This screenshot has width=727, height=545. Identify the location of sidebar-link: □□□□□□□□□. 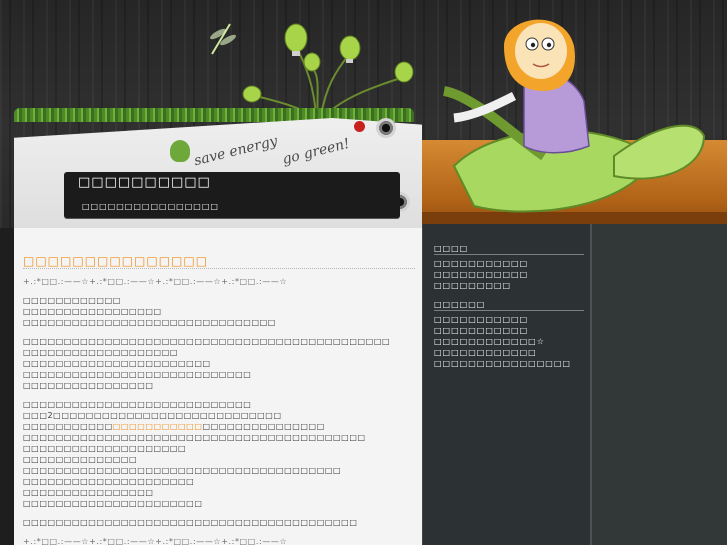
(509, 285).